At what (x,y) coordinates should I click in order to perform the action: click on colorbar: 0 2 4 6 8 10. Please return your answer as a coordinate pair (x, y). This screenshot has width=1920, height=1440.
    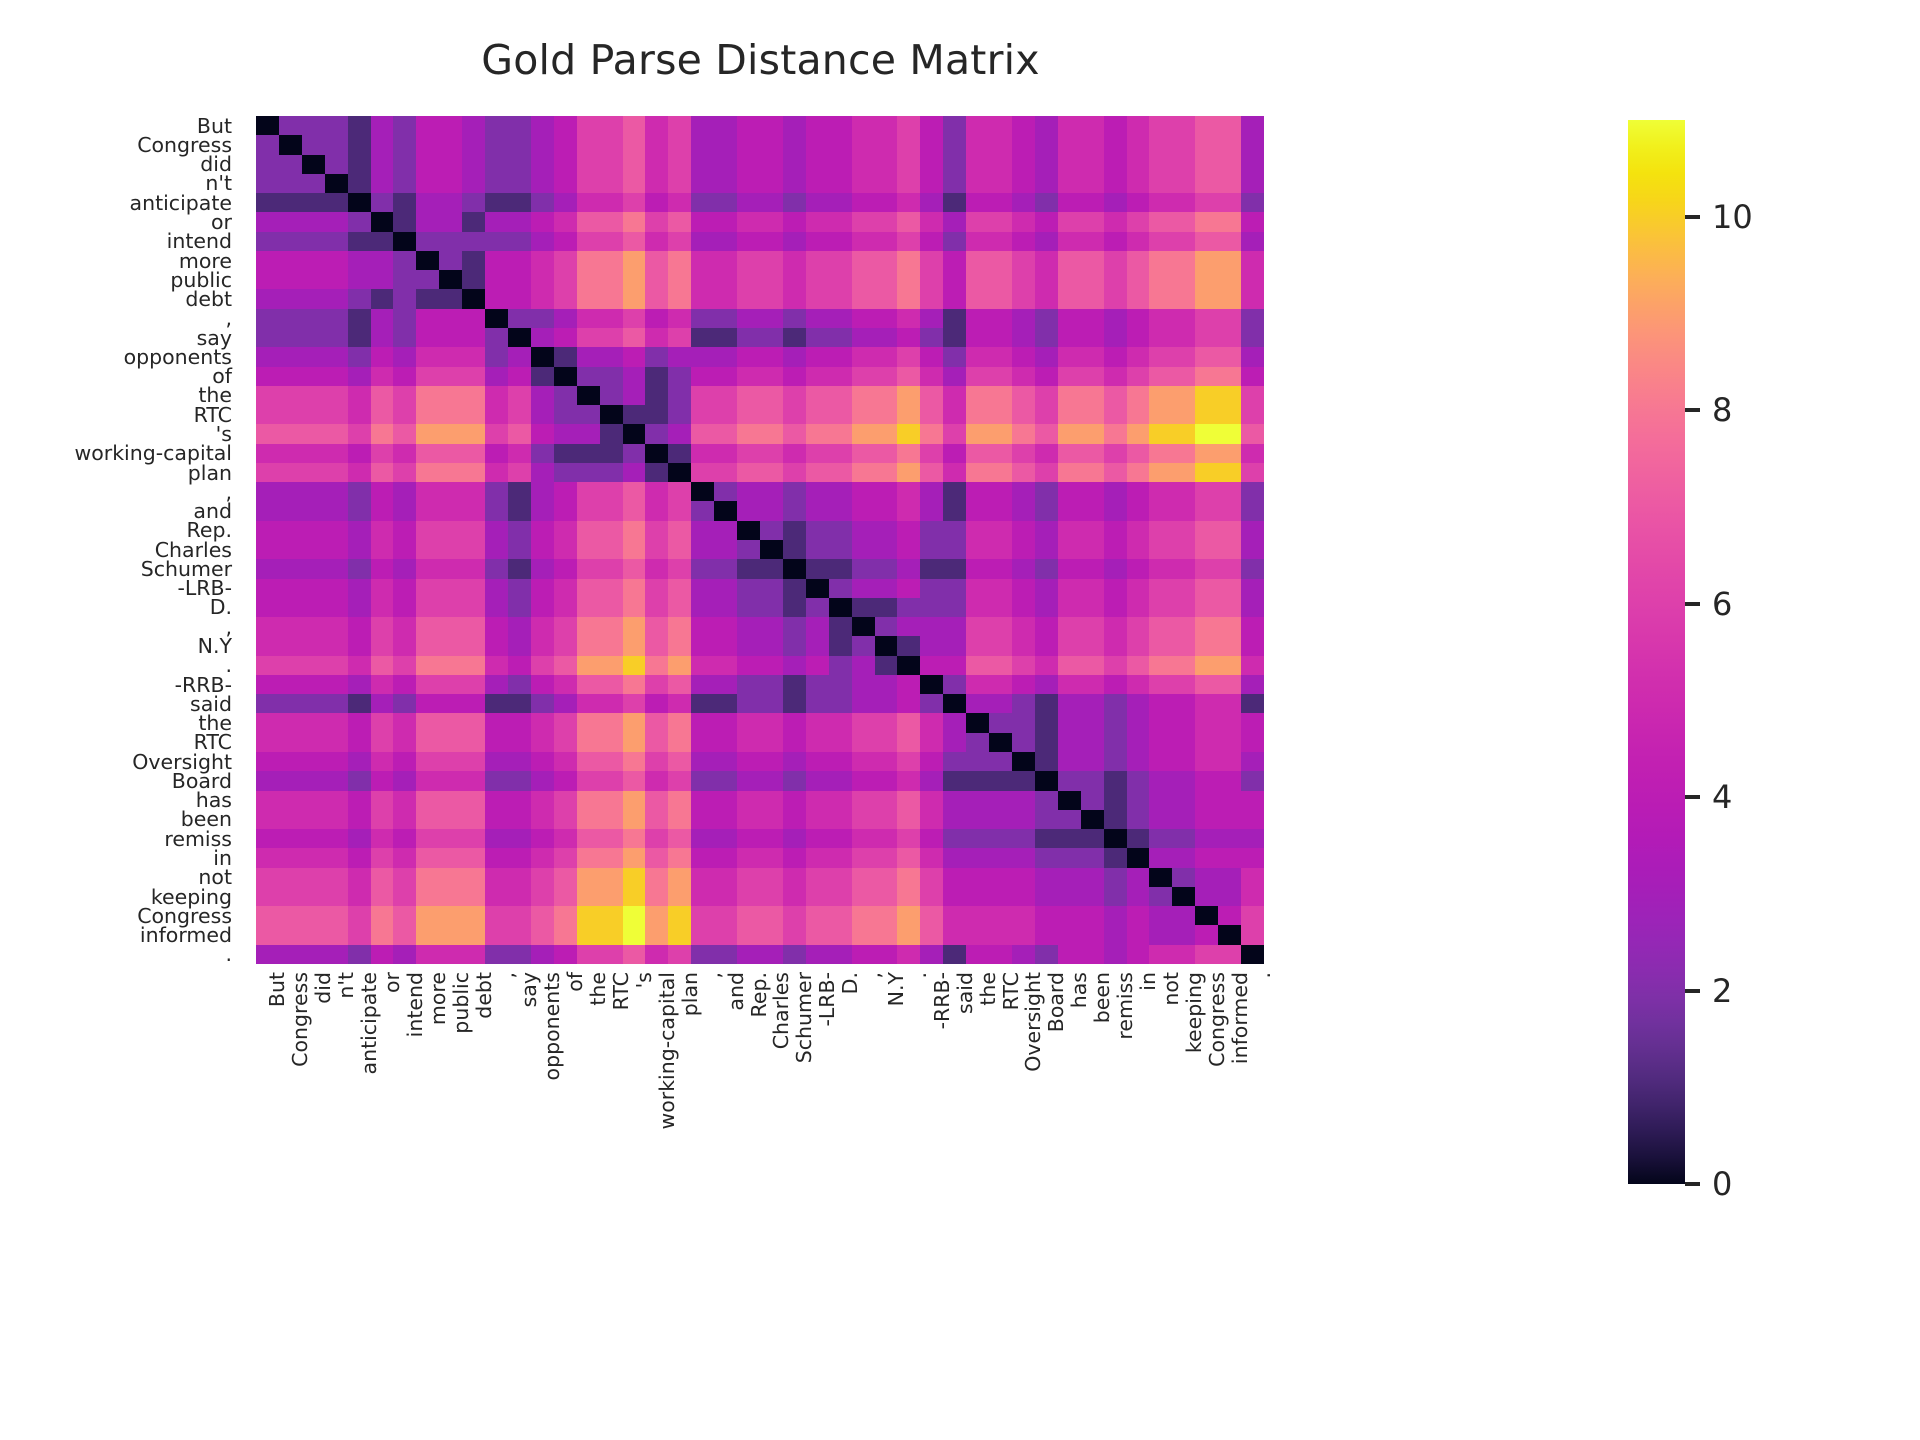
    Looking at the image, I should click on (1690, 660).